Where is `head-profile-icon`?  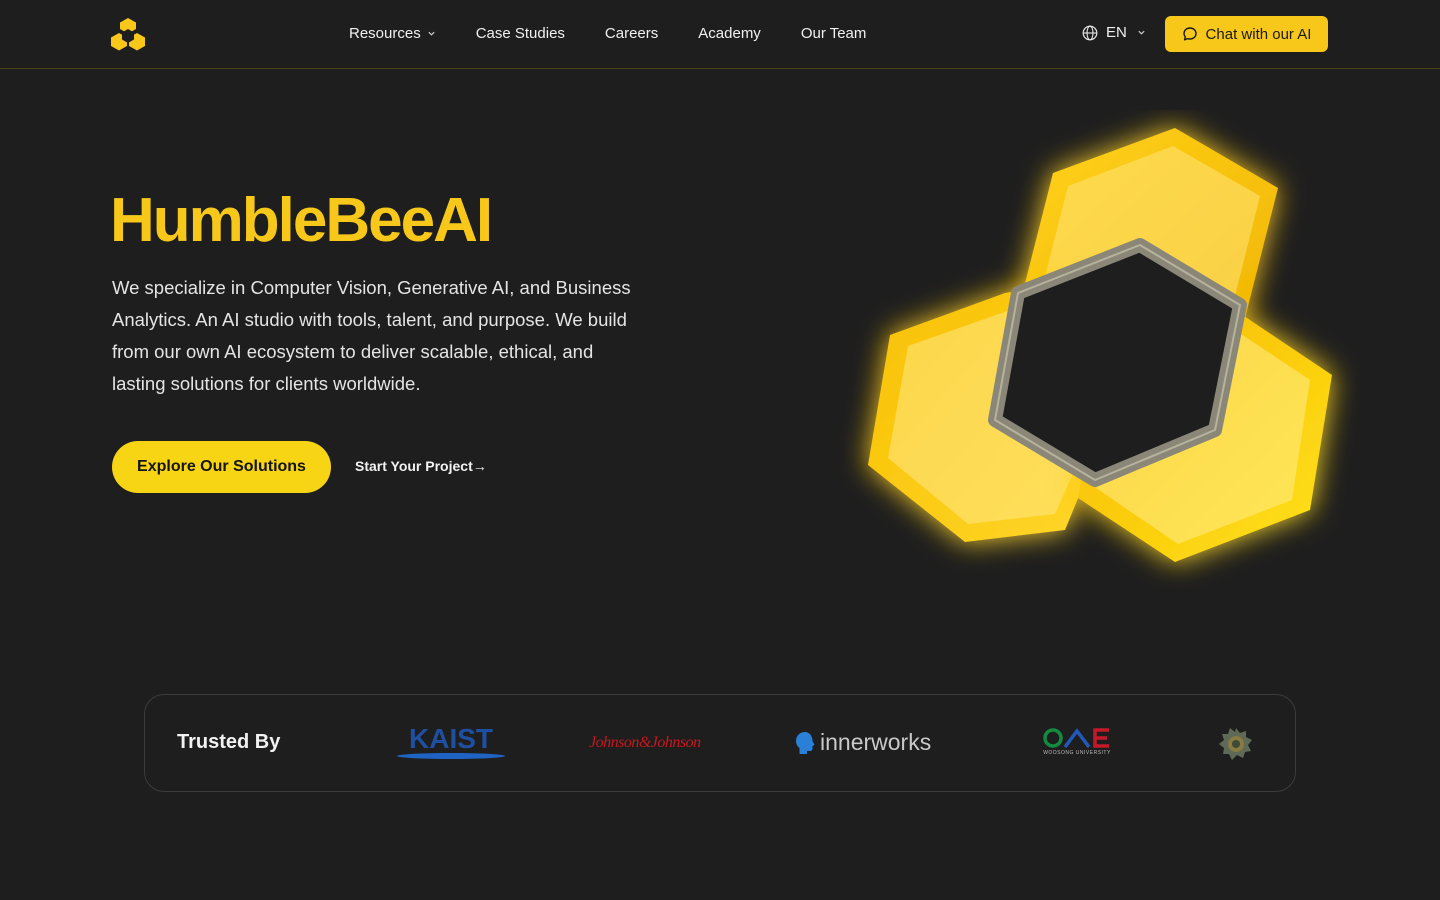 head-profile-icon is located at coordinates (805, 742).